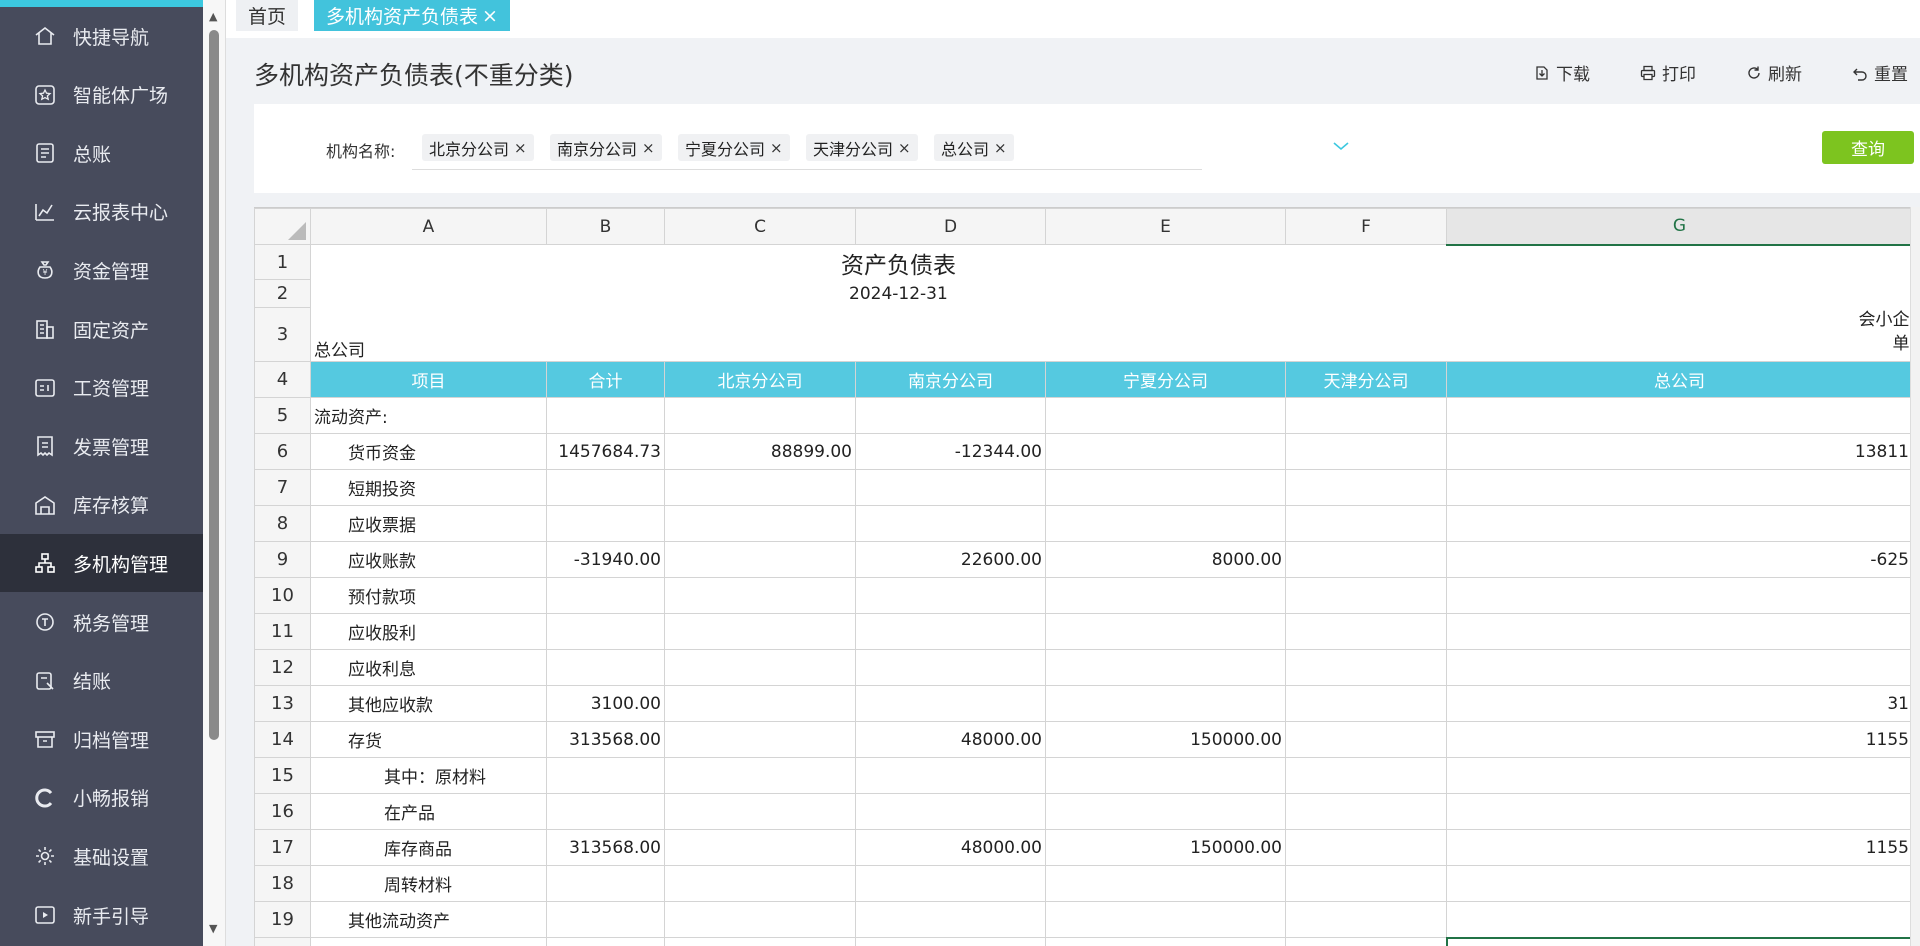 The image size is (1920, 946). What do you see at coordinates (101, 388) in the screenshot?
I see `sidebar-item-6: 工资管理` at bounding box center [101, 388].